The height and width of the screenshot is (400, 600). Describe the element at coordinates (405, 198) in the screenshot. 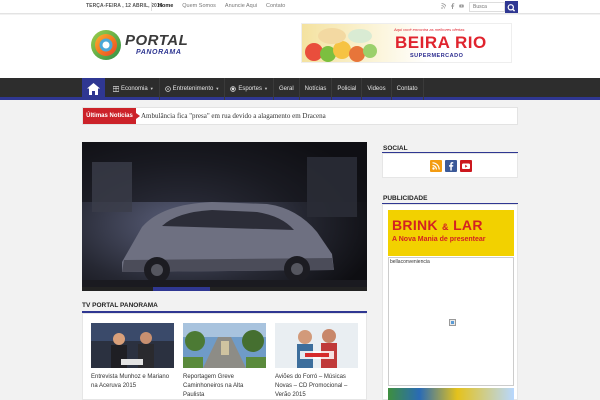

I see `section-title-publicidade: Publicidade` at that location.